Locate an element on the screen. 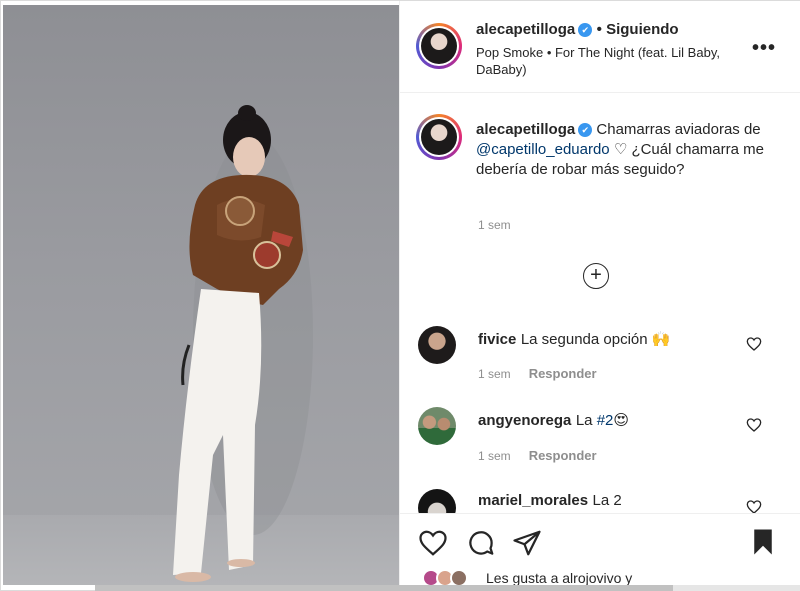 This screenshot has height=591, width=800. share-icon is located at coordinates (527, 543).